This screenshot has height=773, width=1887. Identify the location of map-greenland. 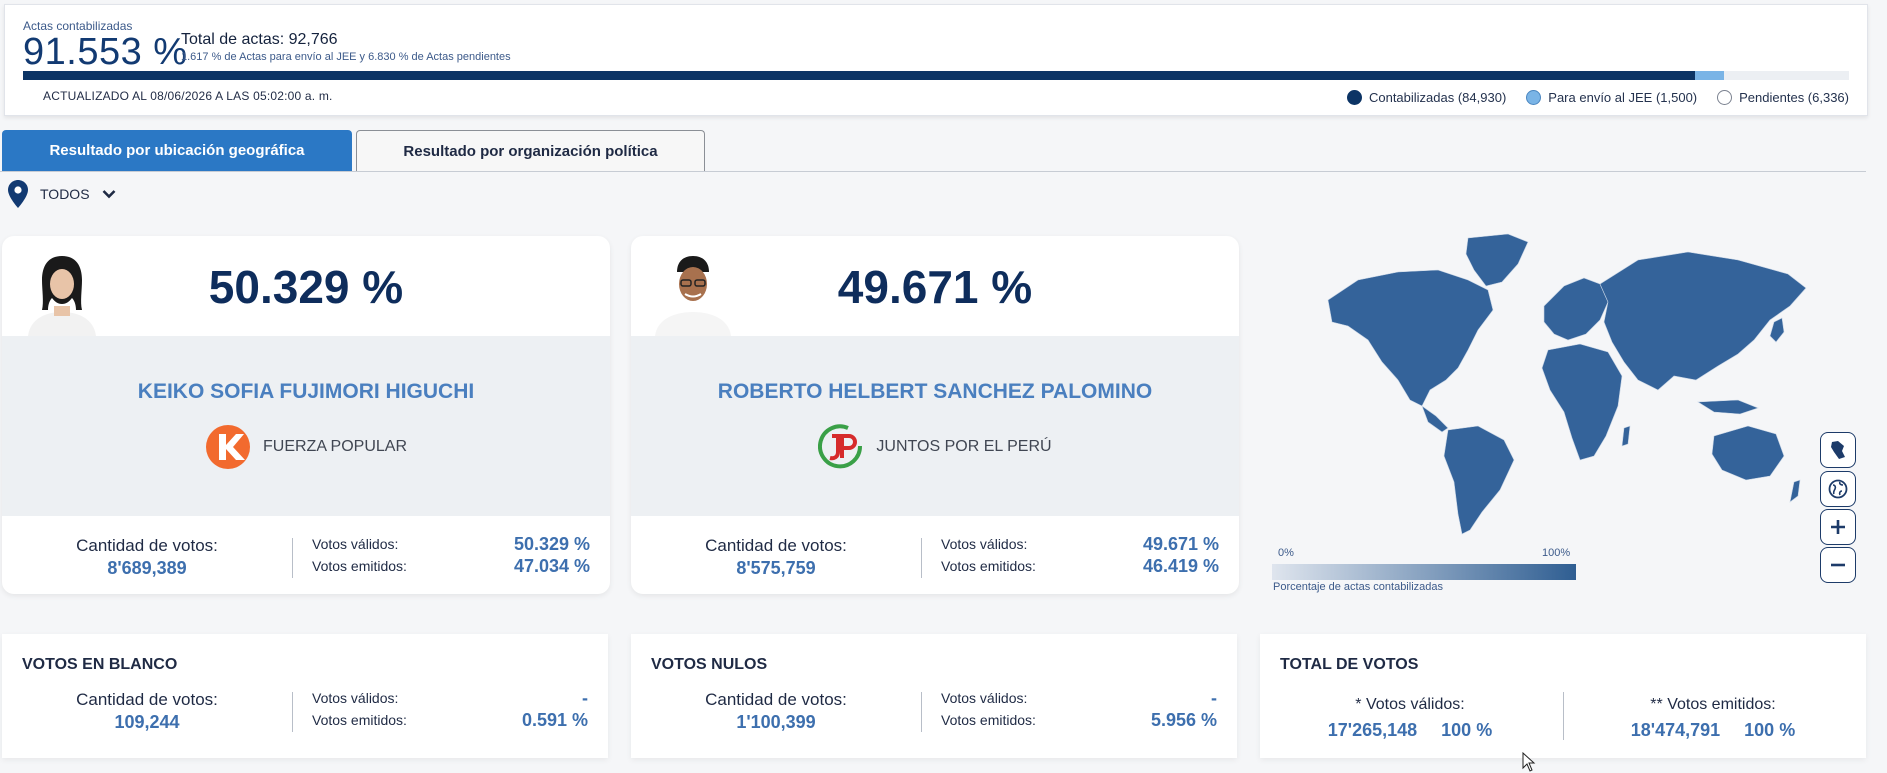
(1497, 260).